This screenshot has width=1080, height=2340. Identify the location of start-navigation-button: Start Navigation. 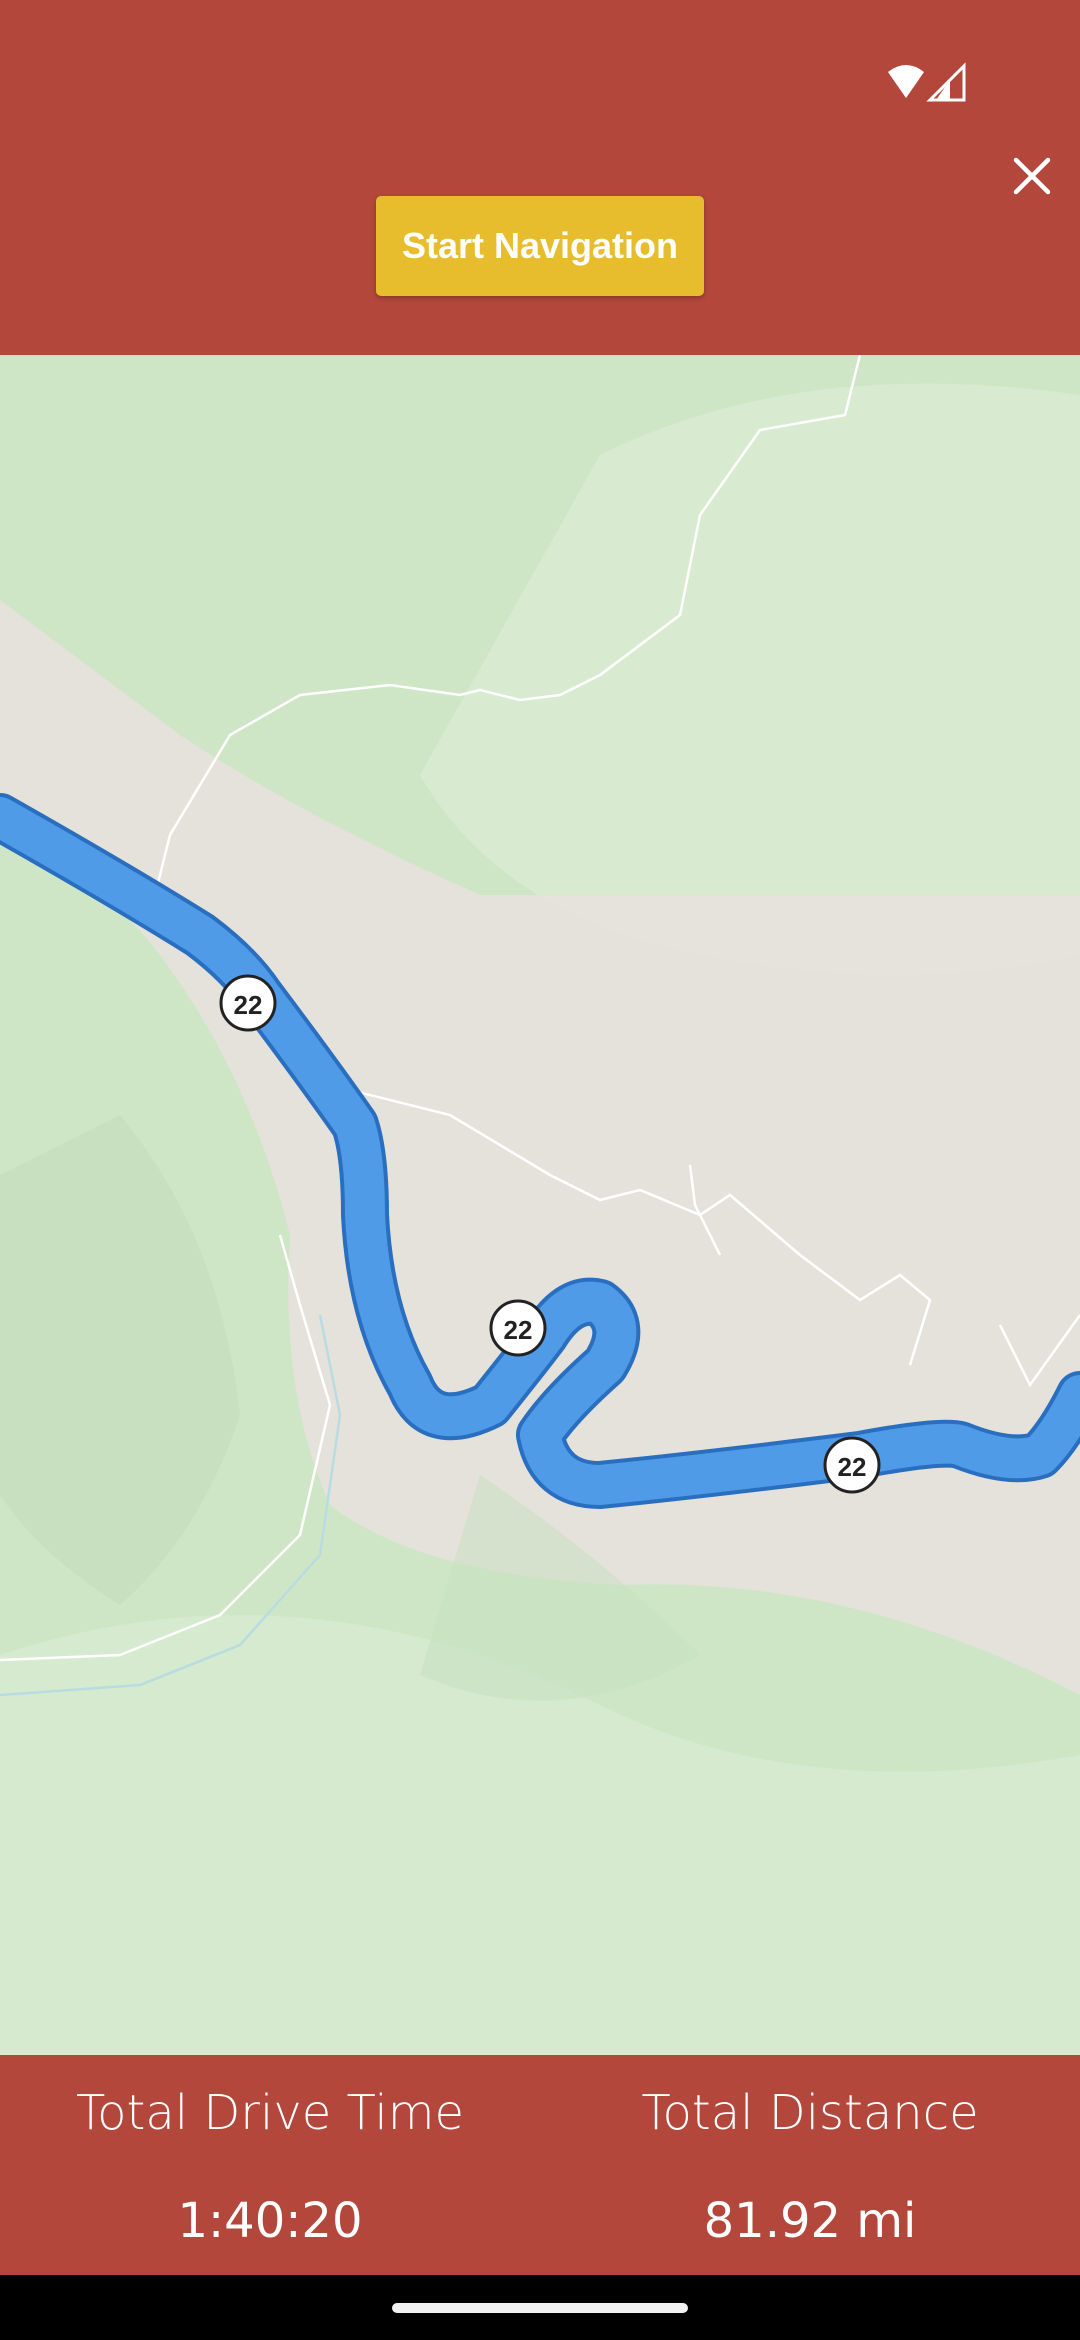
(540, 246).